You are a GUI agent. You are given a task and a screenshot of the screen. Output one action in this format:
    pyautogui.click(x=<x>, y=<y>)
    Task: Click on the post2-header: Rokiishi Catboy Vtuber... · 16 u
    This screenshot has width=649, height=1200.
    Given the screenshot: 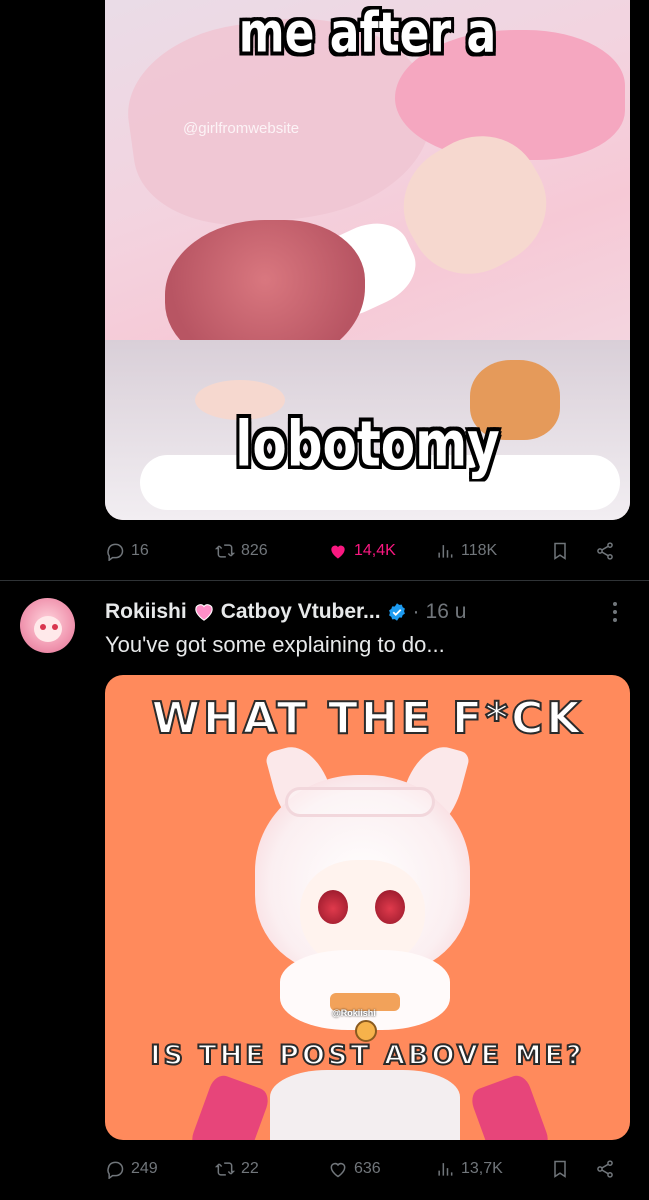 What is the action you would take?
    pyautogui.click(x=285, y=612)
    